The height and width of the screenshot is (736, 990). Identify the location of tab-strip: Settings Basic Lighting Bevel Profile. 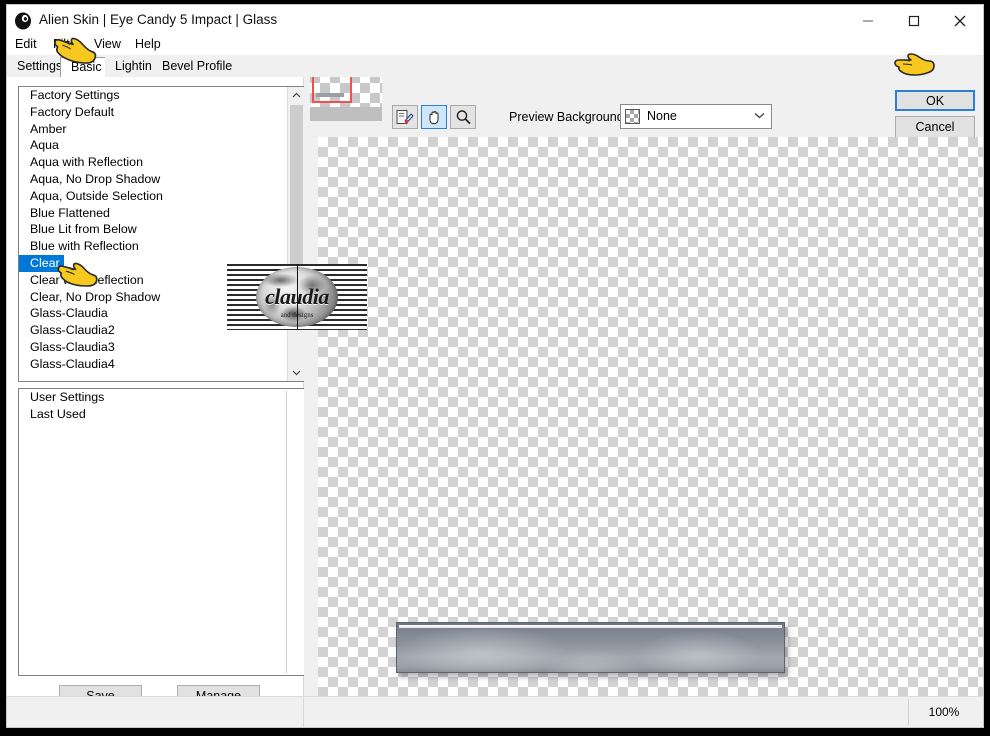
(495, 67).